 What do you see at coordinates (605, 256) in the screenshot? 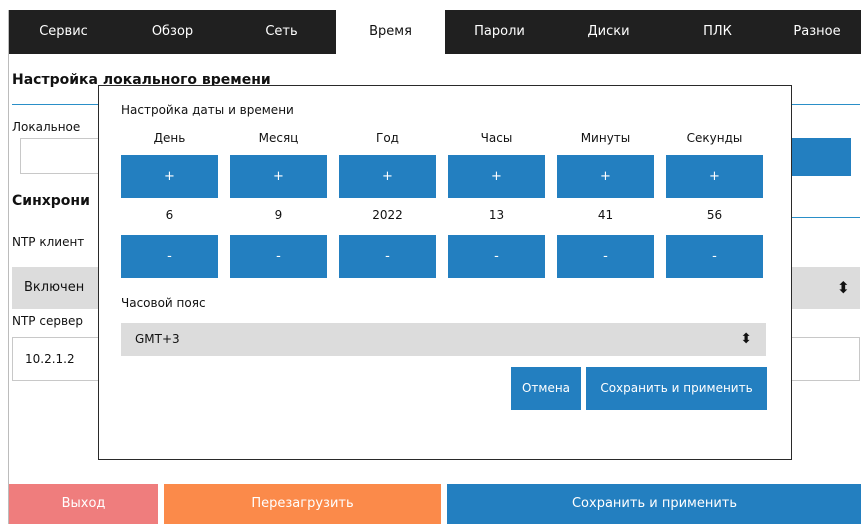
I see `minutes-decrement-button: -` at bounding box center [605, 256].